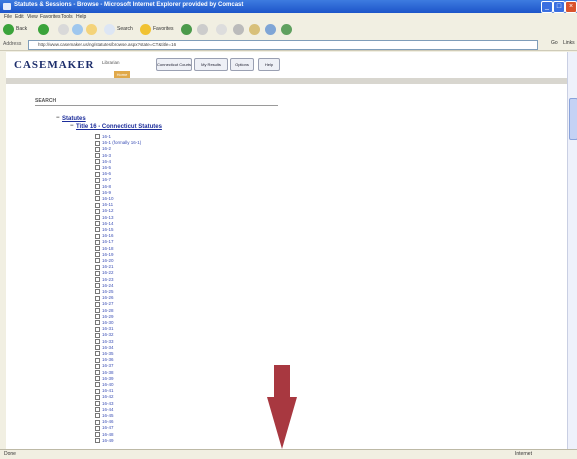  I want to click on section-link: 16-41, so click(104, 391).